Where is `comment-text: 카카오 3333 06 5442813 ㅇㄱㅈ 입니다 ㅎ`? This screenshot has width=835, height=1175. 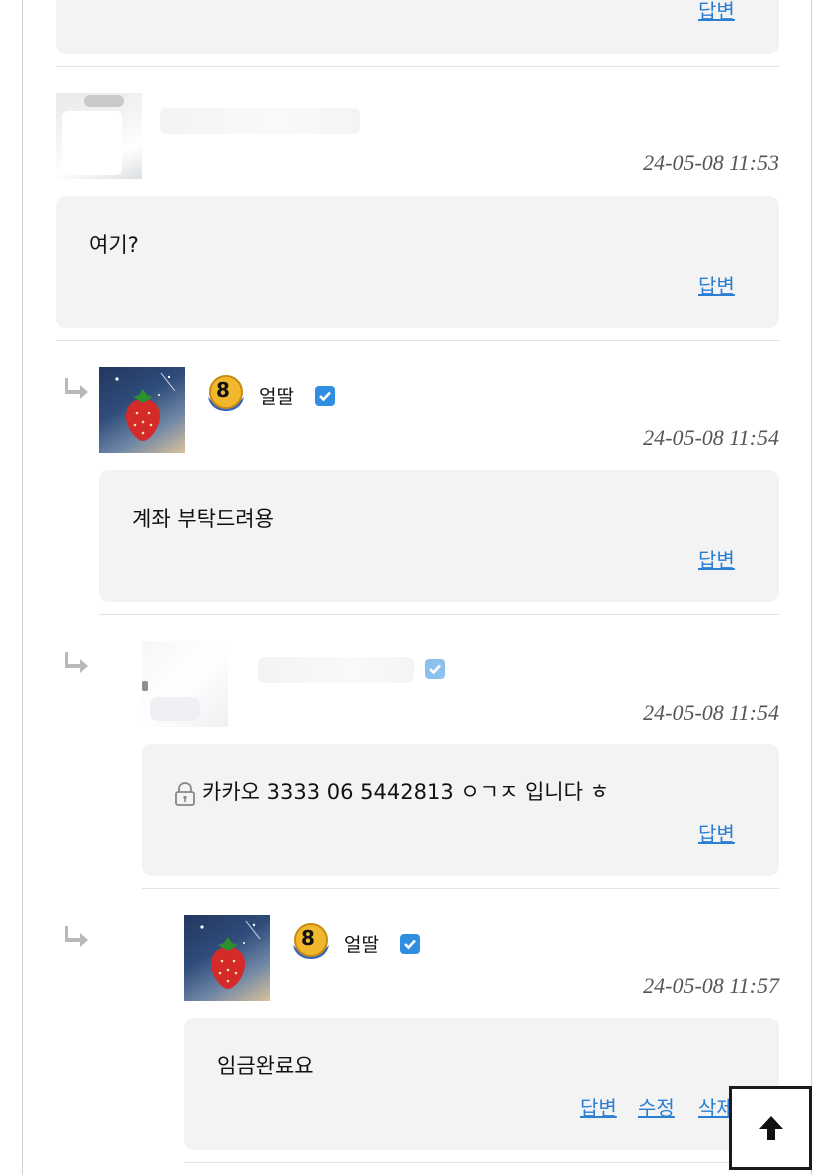
comment-text: 카카오 3333 06 5442813 ㅇㄱㅈ 입니다 ㅎ is located at coordinates (405, 792).